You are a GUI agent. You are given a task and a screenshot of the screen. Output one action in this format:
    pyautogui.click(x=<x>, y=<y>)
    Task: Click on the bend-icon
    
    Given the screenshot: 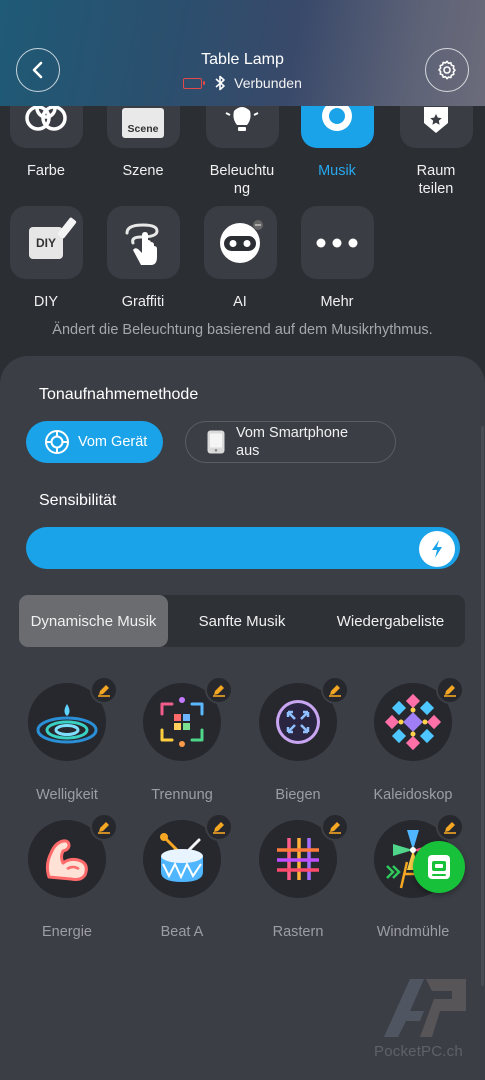 What is the action you would take?
    pyautogui.click(x=298, y=722)
    